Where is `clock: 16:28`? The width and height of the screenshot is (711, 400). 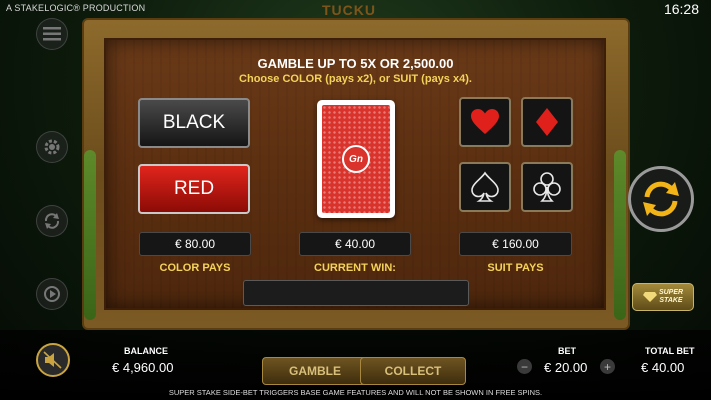
clock: 16:28 is located at coordinates (681, 9).